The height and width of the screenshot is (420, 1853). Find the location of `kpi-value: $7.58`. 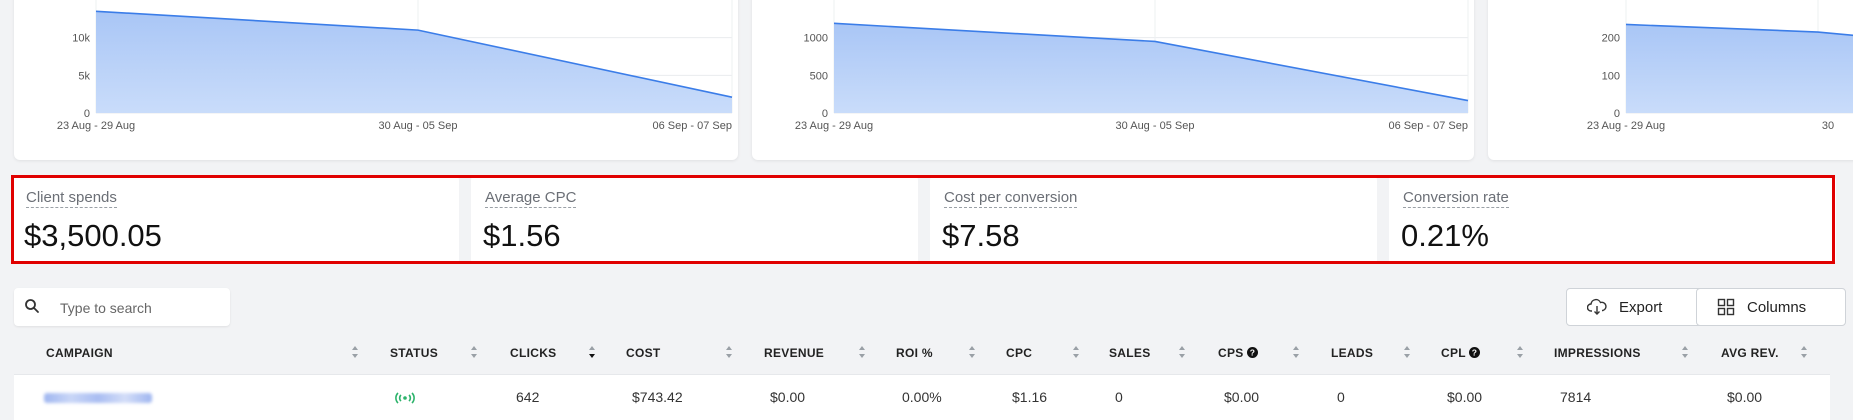

kpi-value: $7.58 is located at coordinates (981, 235).